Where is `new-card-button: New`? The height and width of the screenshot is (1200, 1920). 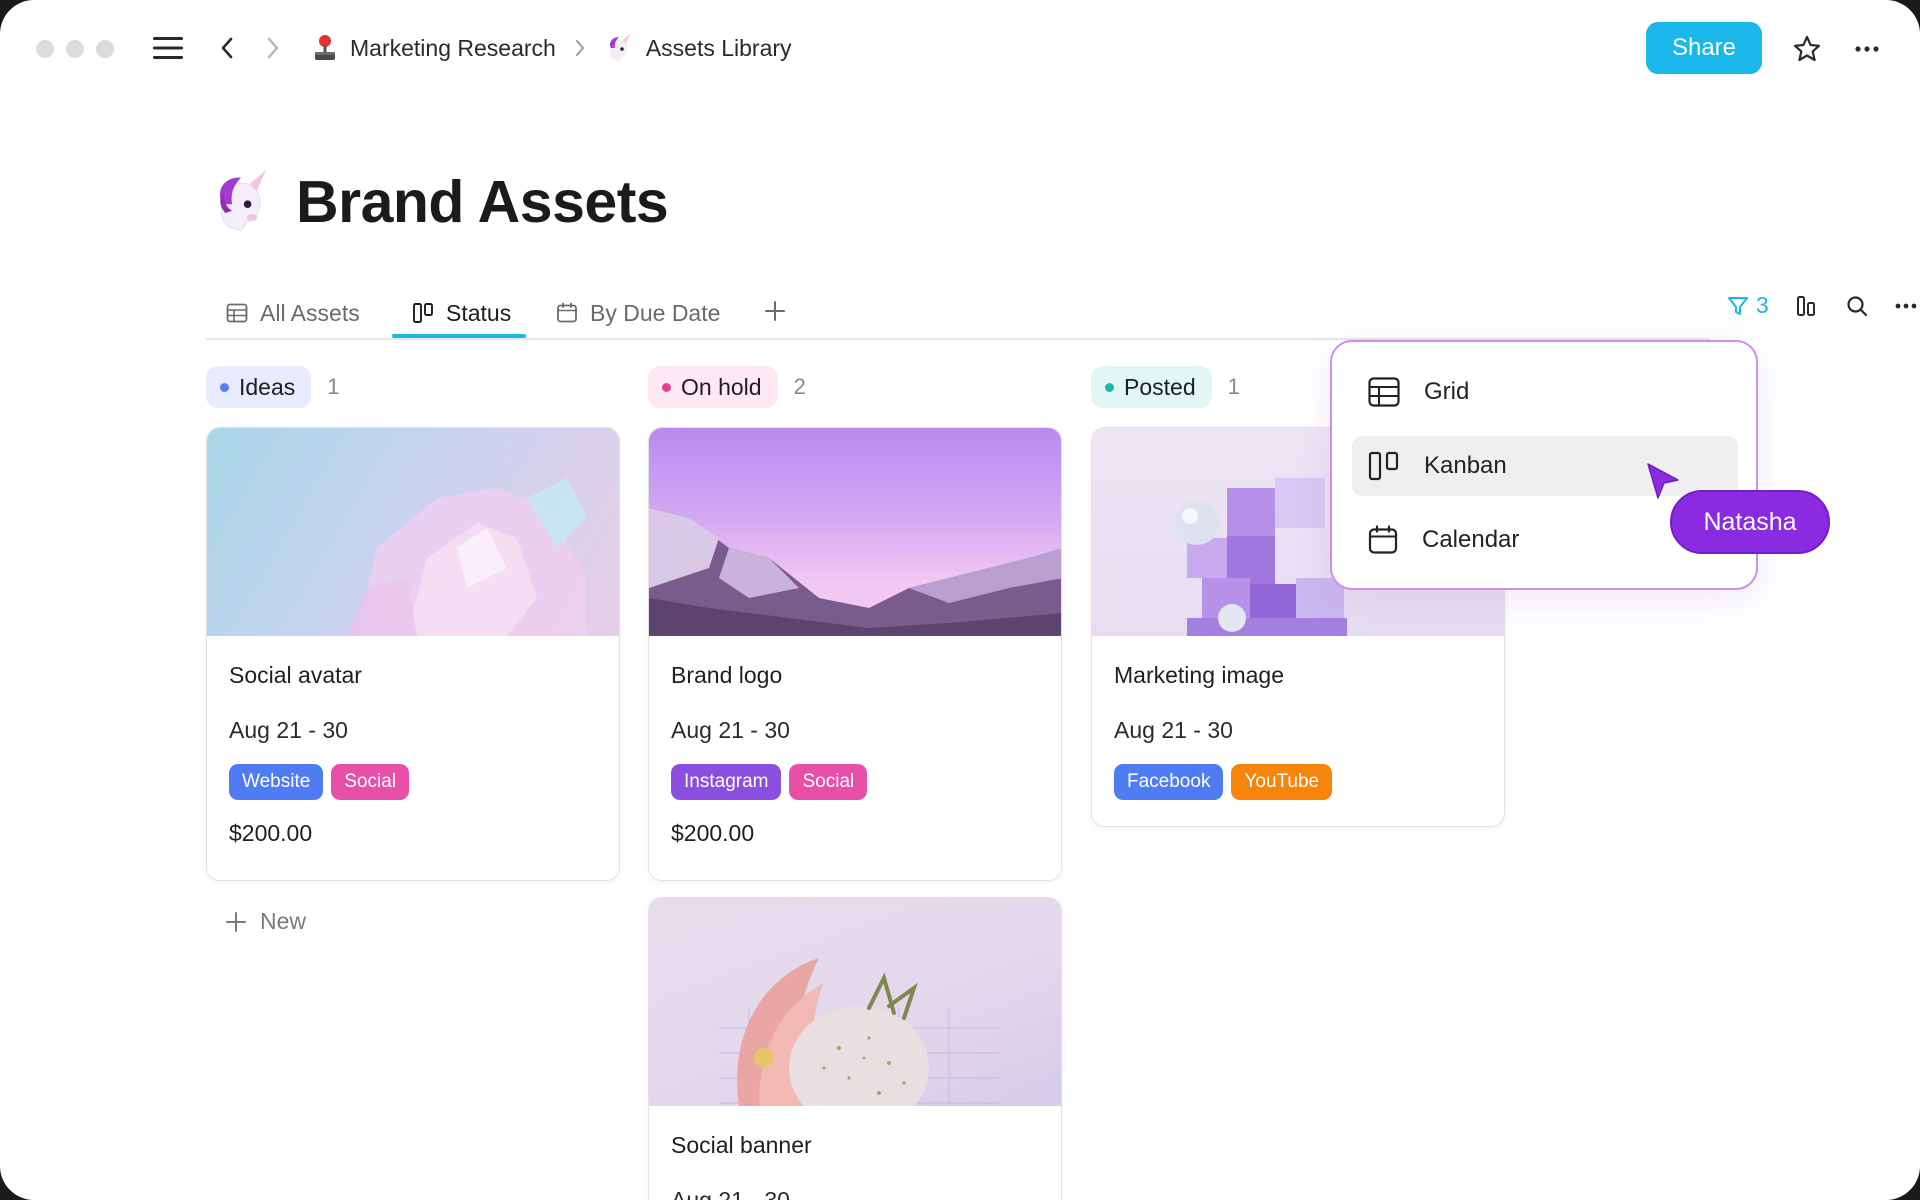 new-card-button: New is located at coordinates (266, 921).